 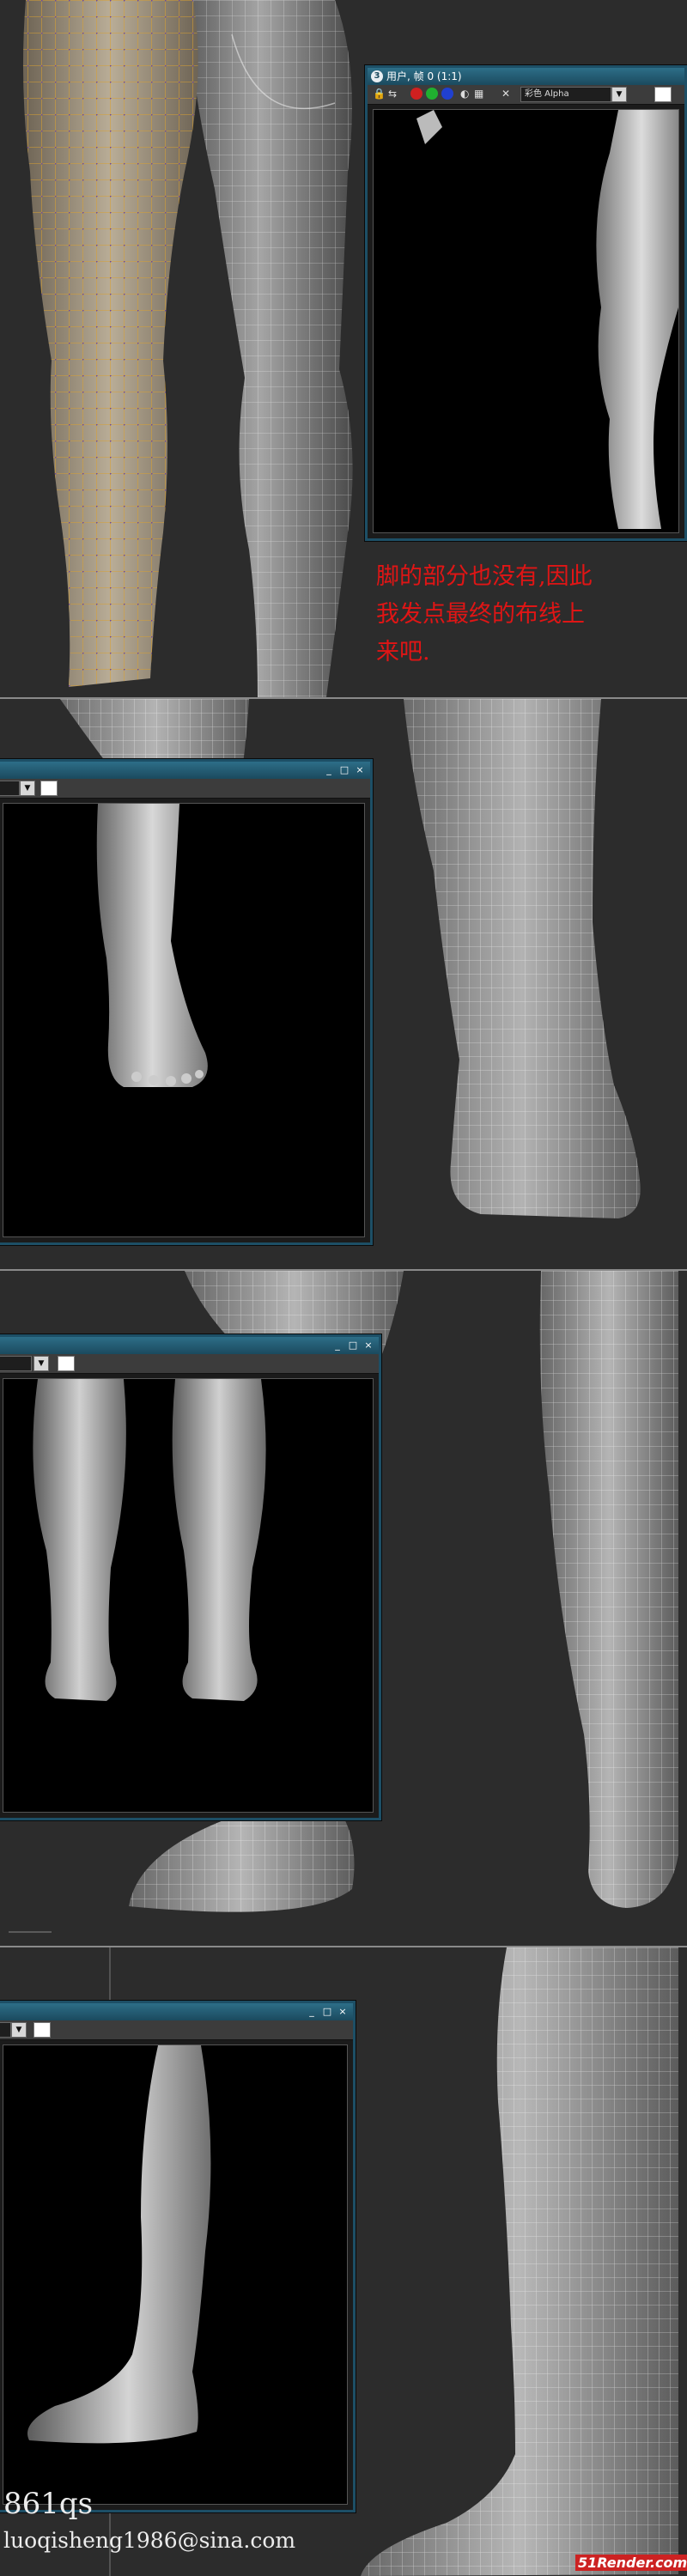 I want to click on note-line-1: 脚的部分也没有,因此, so click(x=484, y=576).